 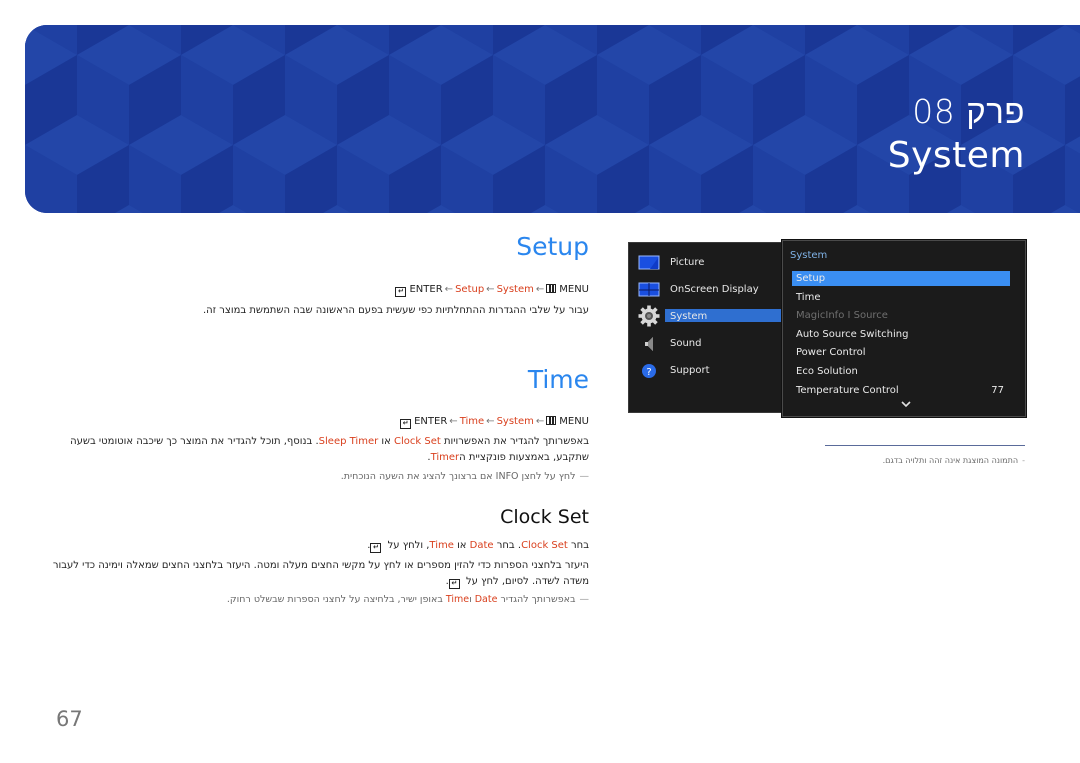 I want to click on text: , ולחץ על, so click(x=407, y=545).